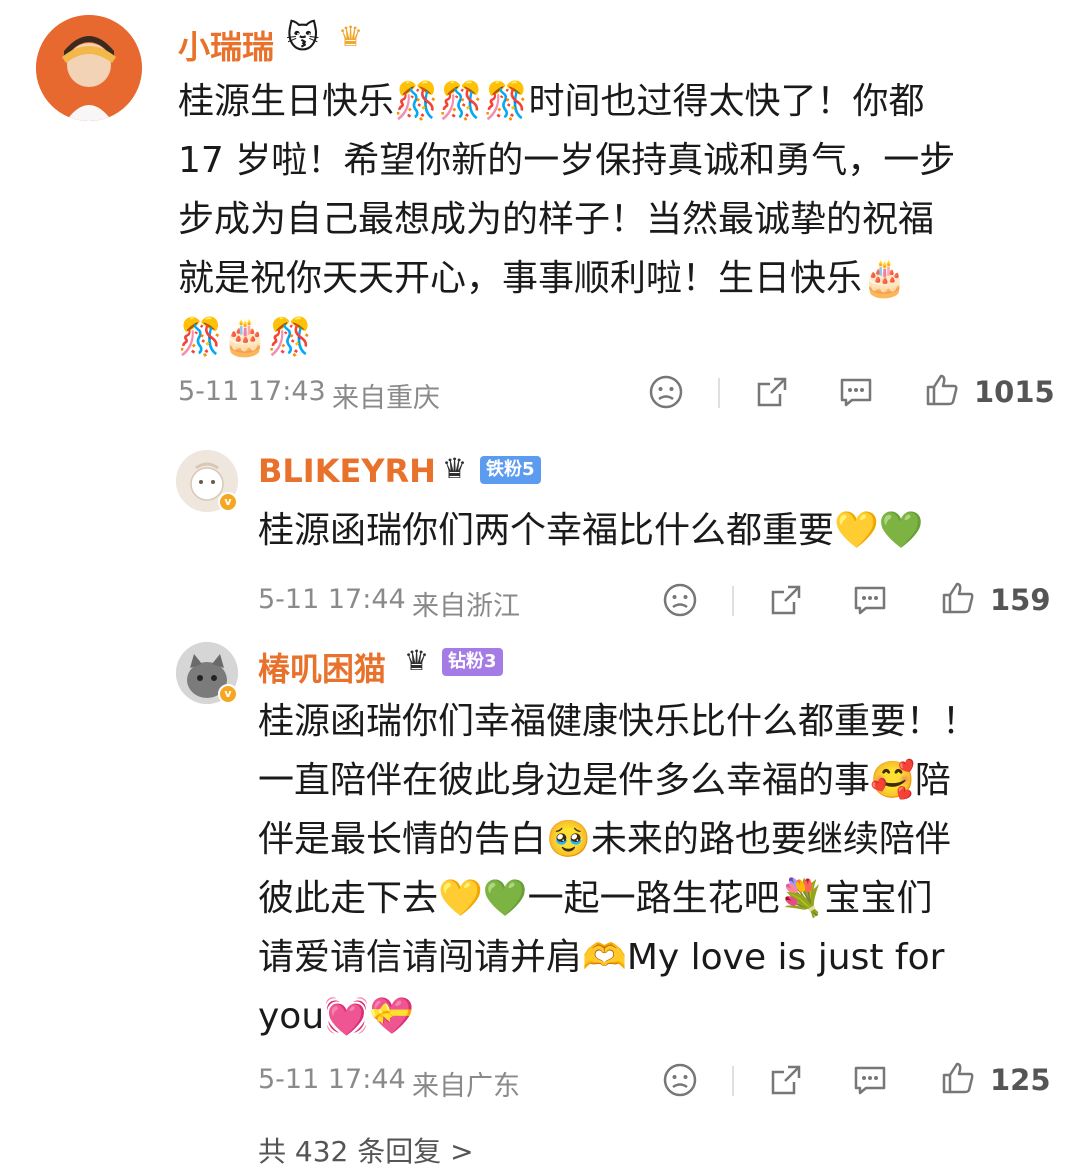 This screenshot has width=1080, height=1170. I want to click on username: BLIKEYRH, so click(347, 471).